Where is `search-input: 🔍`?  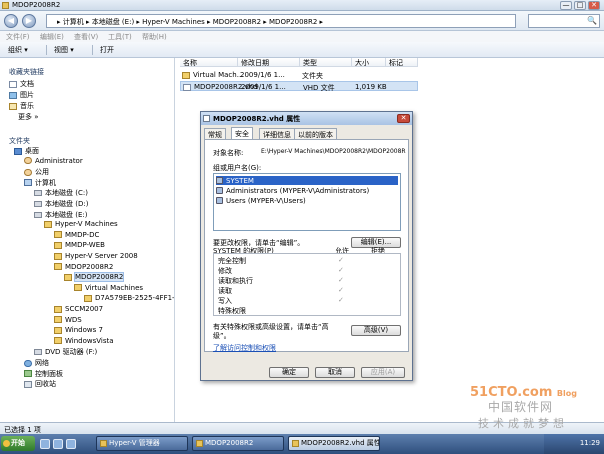
search-input: 🔍 is located at coordinates (564, 21).